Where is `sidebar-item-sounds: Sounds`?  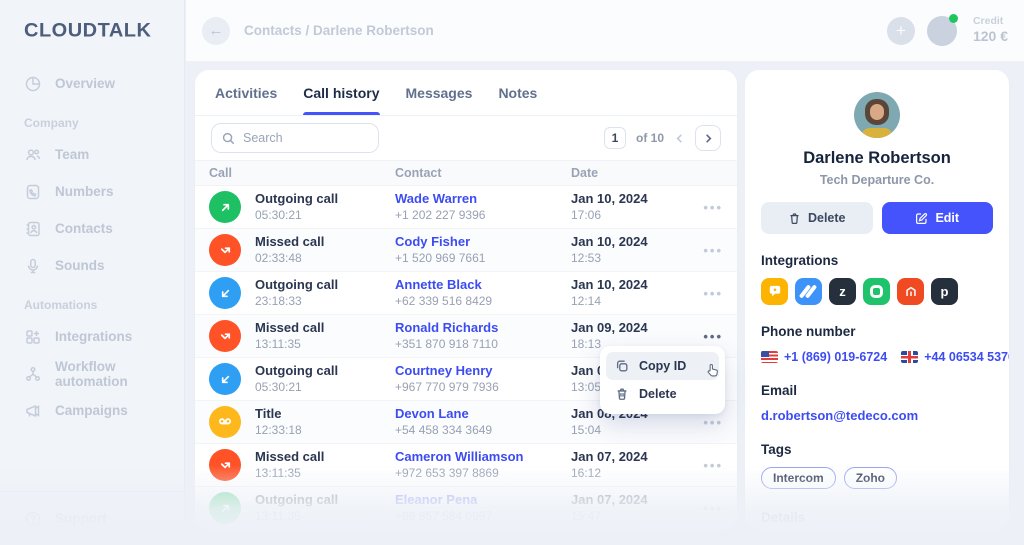 sidebar-item-sounds: Sounds is located at coordinates (92, 265).